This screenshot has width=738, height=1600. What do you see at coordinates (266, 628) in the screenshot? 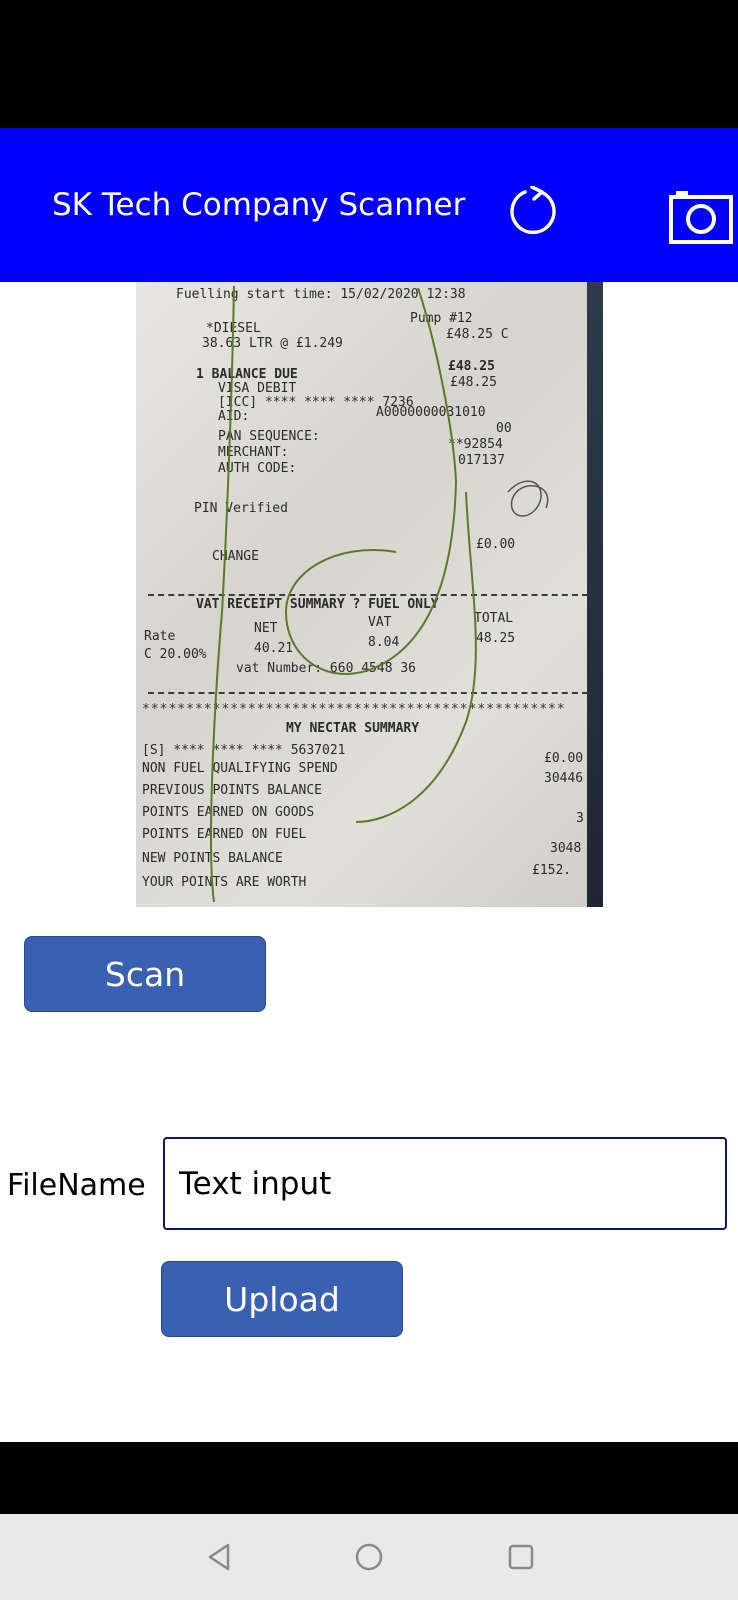
I see `receipt-line: NET` at bounding box center [266, 628].